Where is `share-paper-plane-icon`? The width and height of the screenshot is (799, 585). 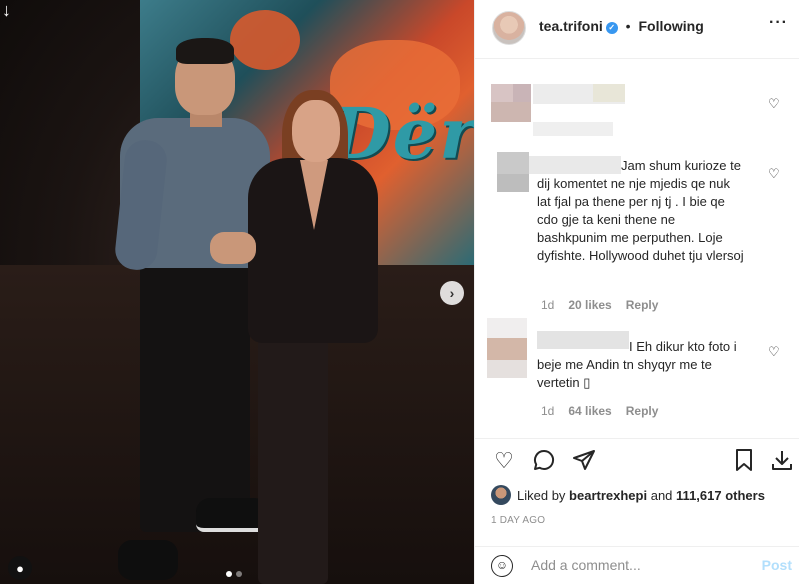 share-paper-plane-icon is located at coordinates (584, 461).